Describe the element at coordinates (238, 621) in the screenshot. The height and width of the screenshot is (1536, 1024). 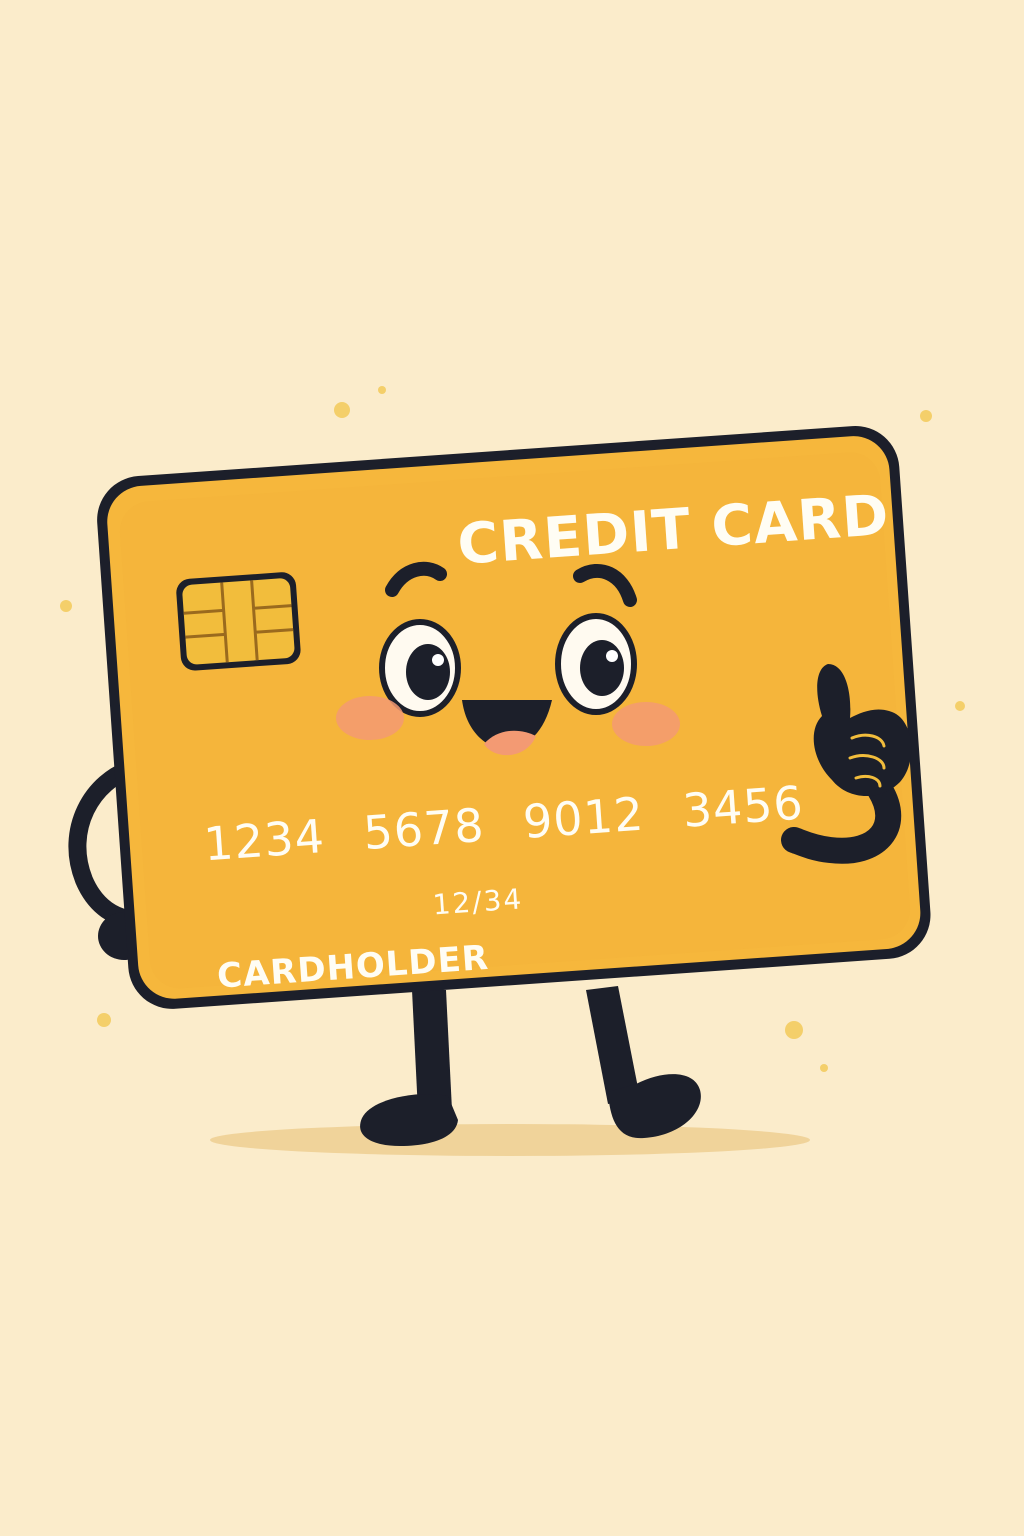
I see `emv-chip-icon` at that location.